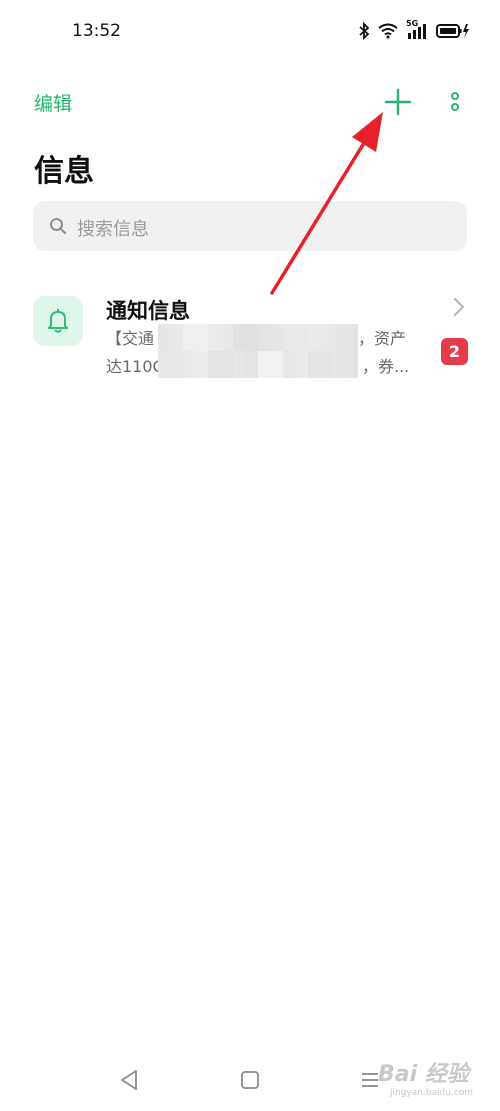  Describe the element at coordinates (423, 1074) in the screenshot. I see `watermark-logo: Bai 经验` at that location.